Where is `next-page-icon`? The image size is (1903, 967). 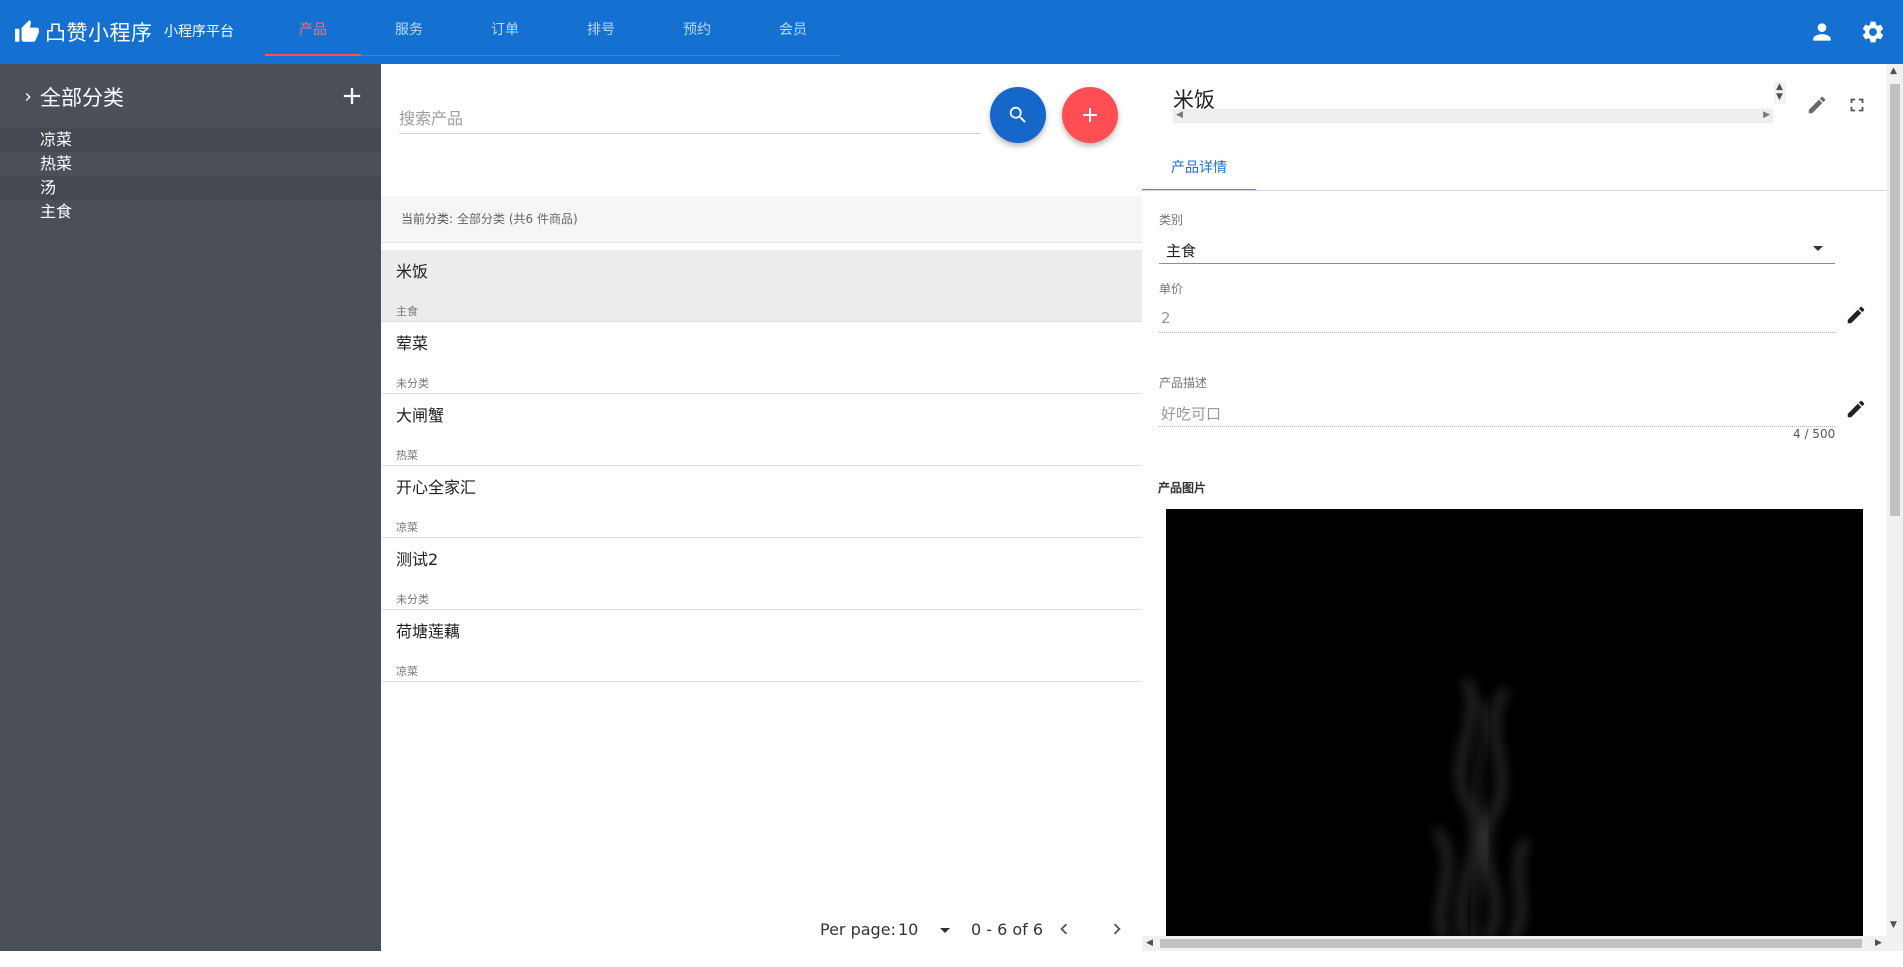 next-page-icon is located at coordinates (1117, 929).